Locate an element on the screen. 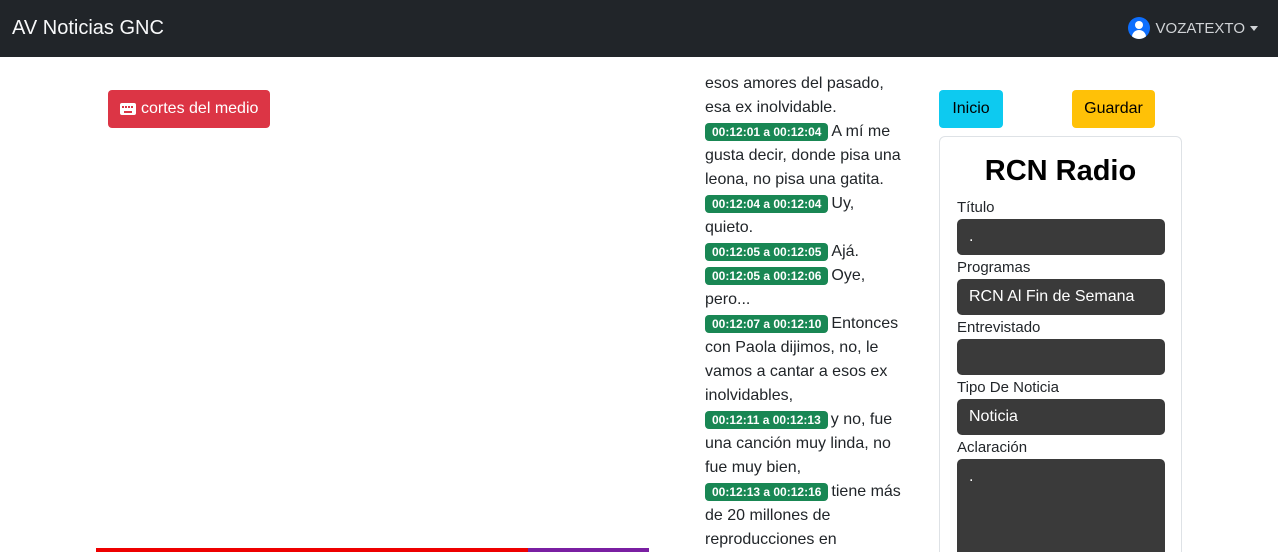  aclaracion-label: Aclaración is located at coordinates (992, 447).